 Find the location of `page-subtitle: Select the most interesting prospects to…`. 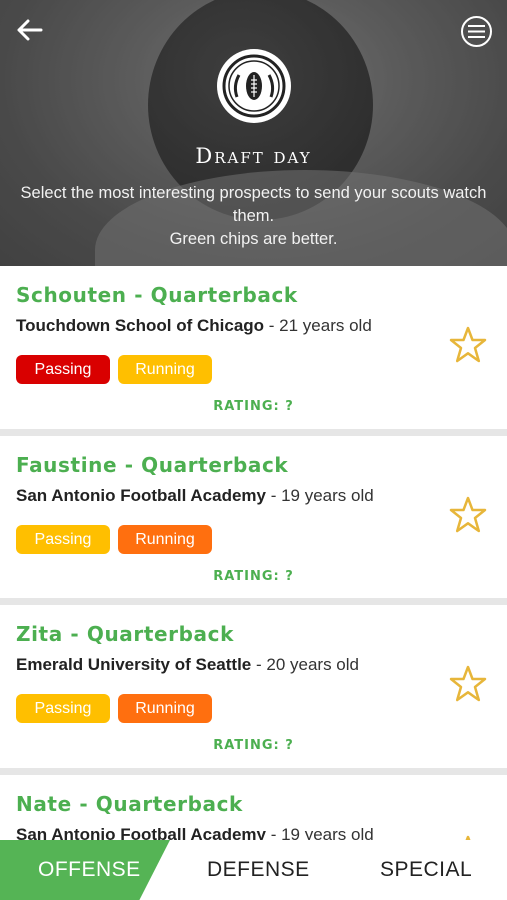

page-subtitle: Select the most interesting prospects to… is located at coordinates (253, 216).